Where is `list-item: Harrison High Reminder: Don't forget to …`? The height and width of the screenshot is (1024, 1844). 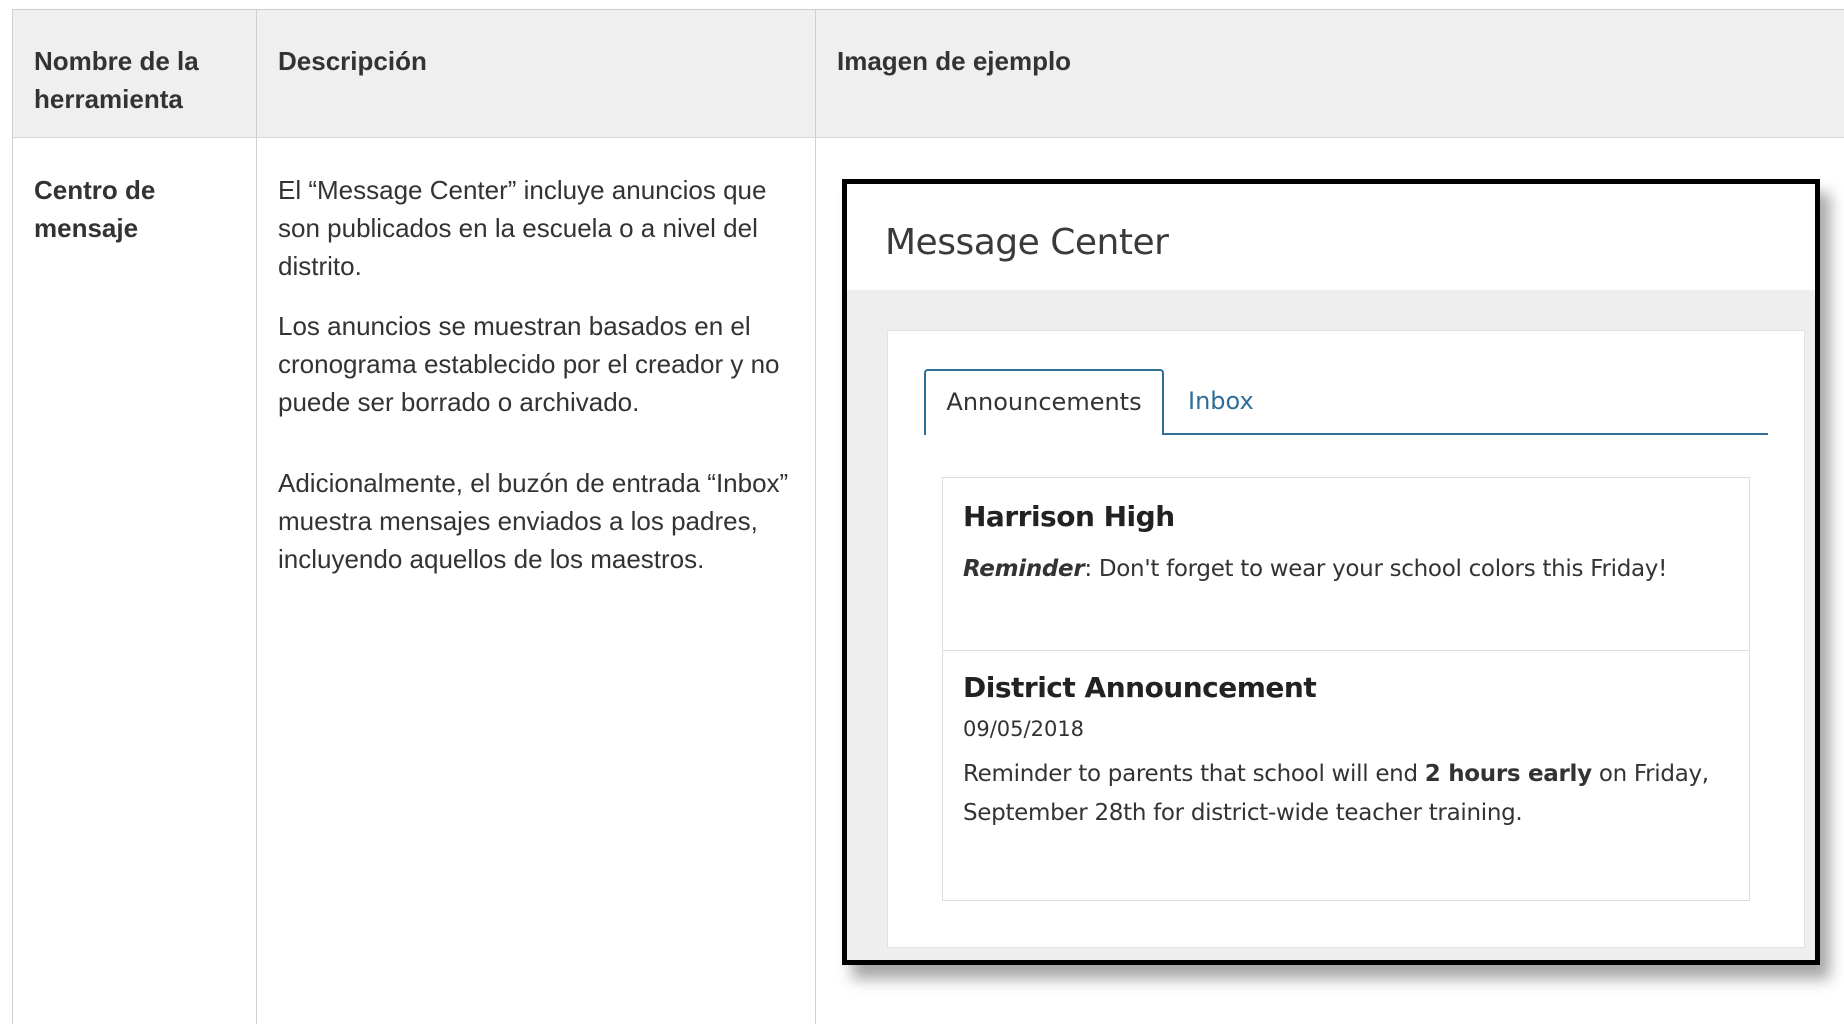
list-item: Harrison High Reminder: Don't forget to … is located at coordinates (1346, 564).